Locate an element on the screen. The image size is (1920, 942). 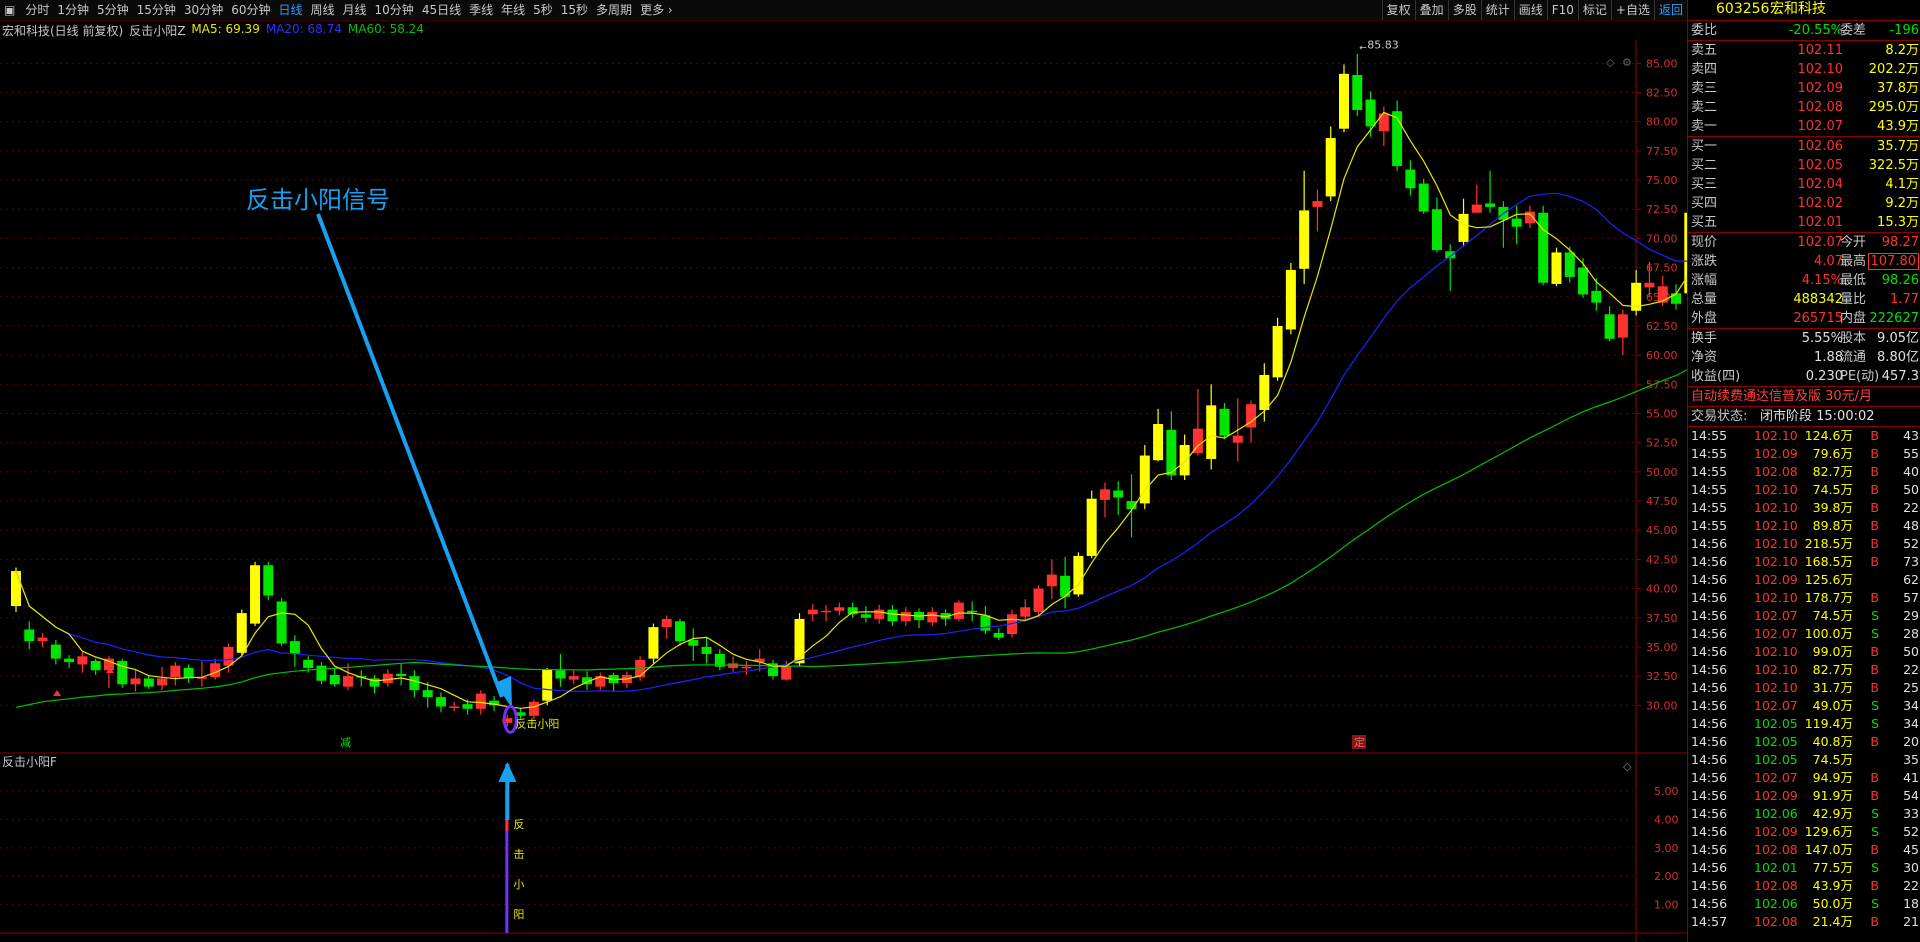
trade-volume: 119.4万 is located at coordinates (1828, 723).